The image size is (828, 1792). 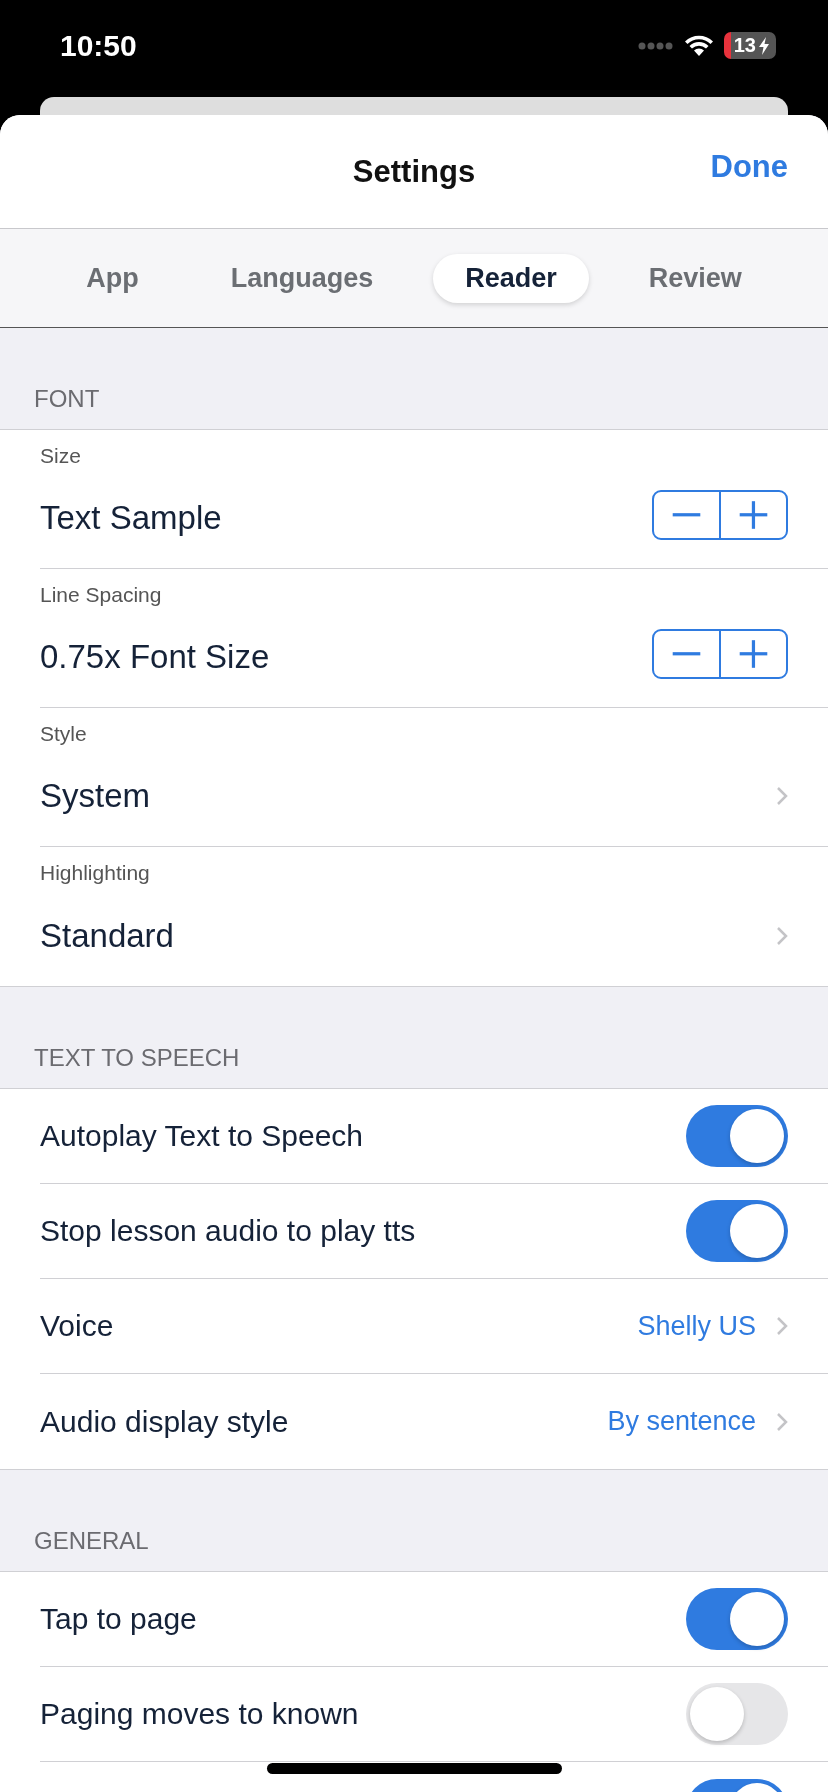 What do you see at coordinates (131, 518) in the screenshot?
I see `setting-value: Text Sample` at bounding box center [131, 518].